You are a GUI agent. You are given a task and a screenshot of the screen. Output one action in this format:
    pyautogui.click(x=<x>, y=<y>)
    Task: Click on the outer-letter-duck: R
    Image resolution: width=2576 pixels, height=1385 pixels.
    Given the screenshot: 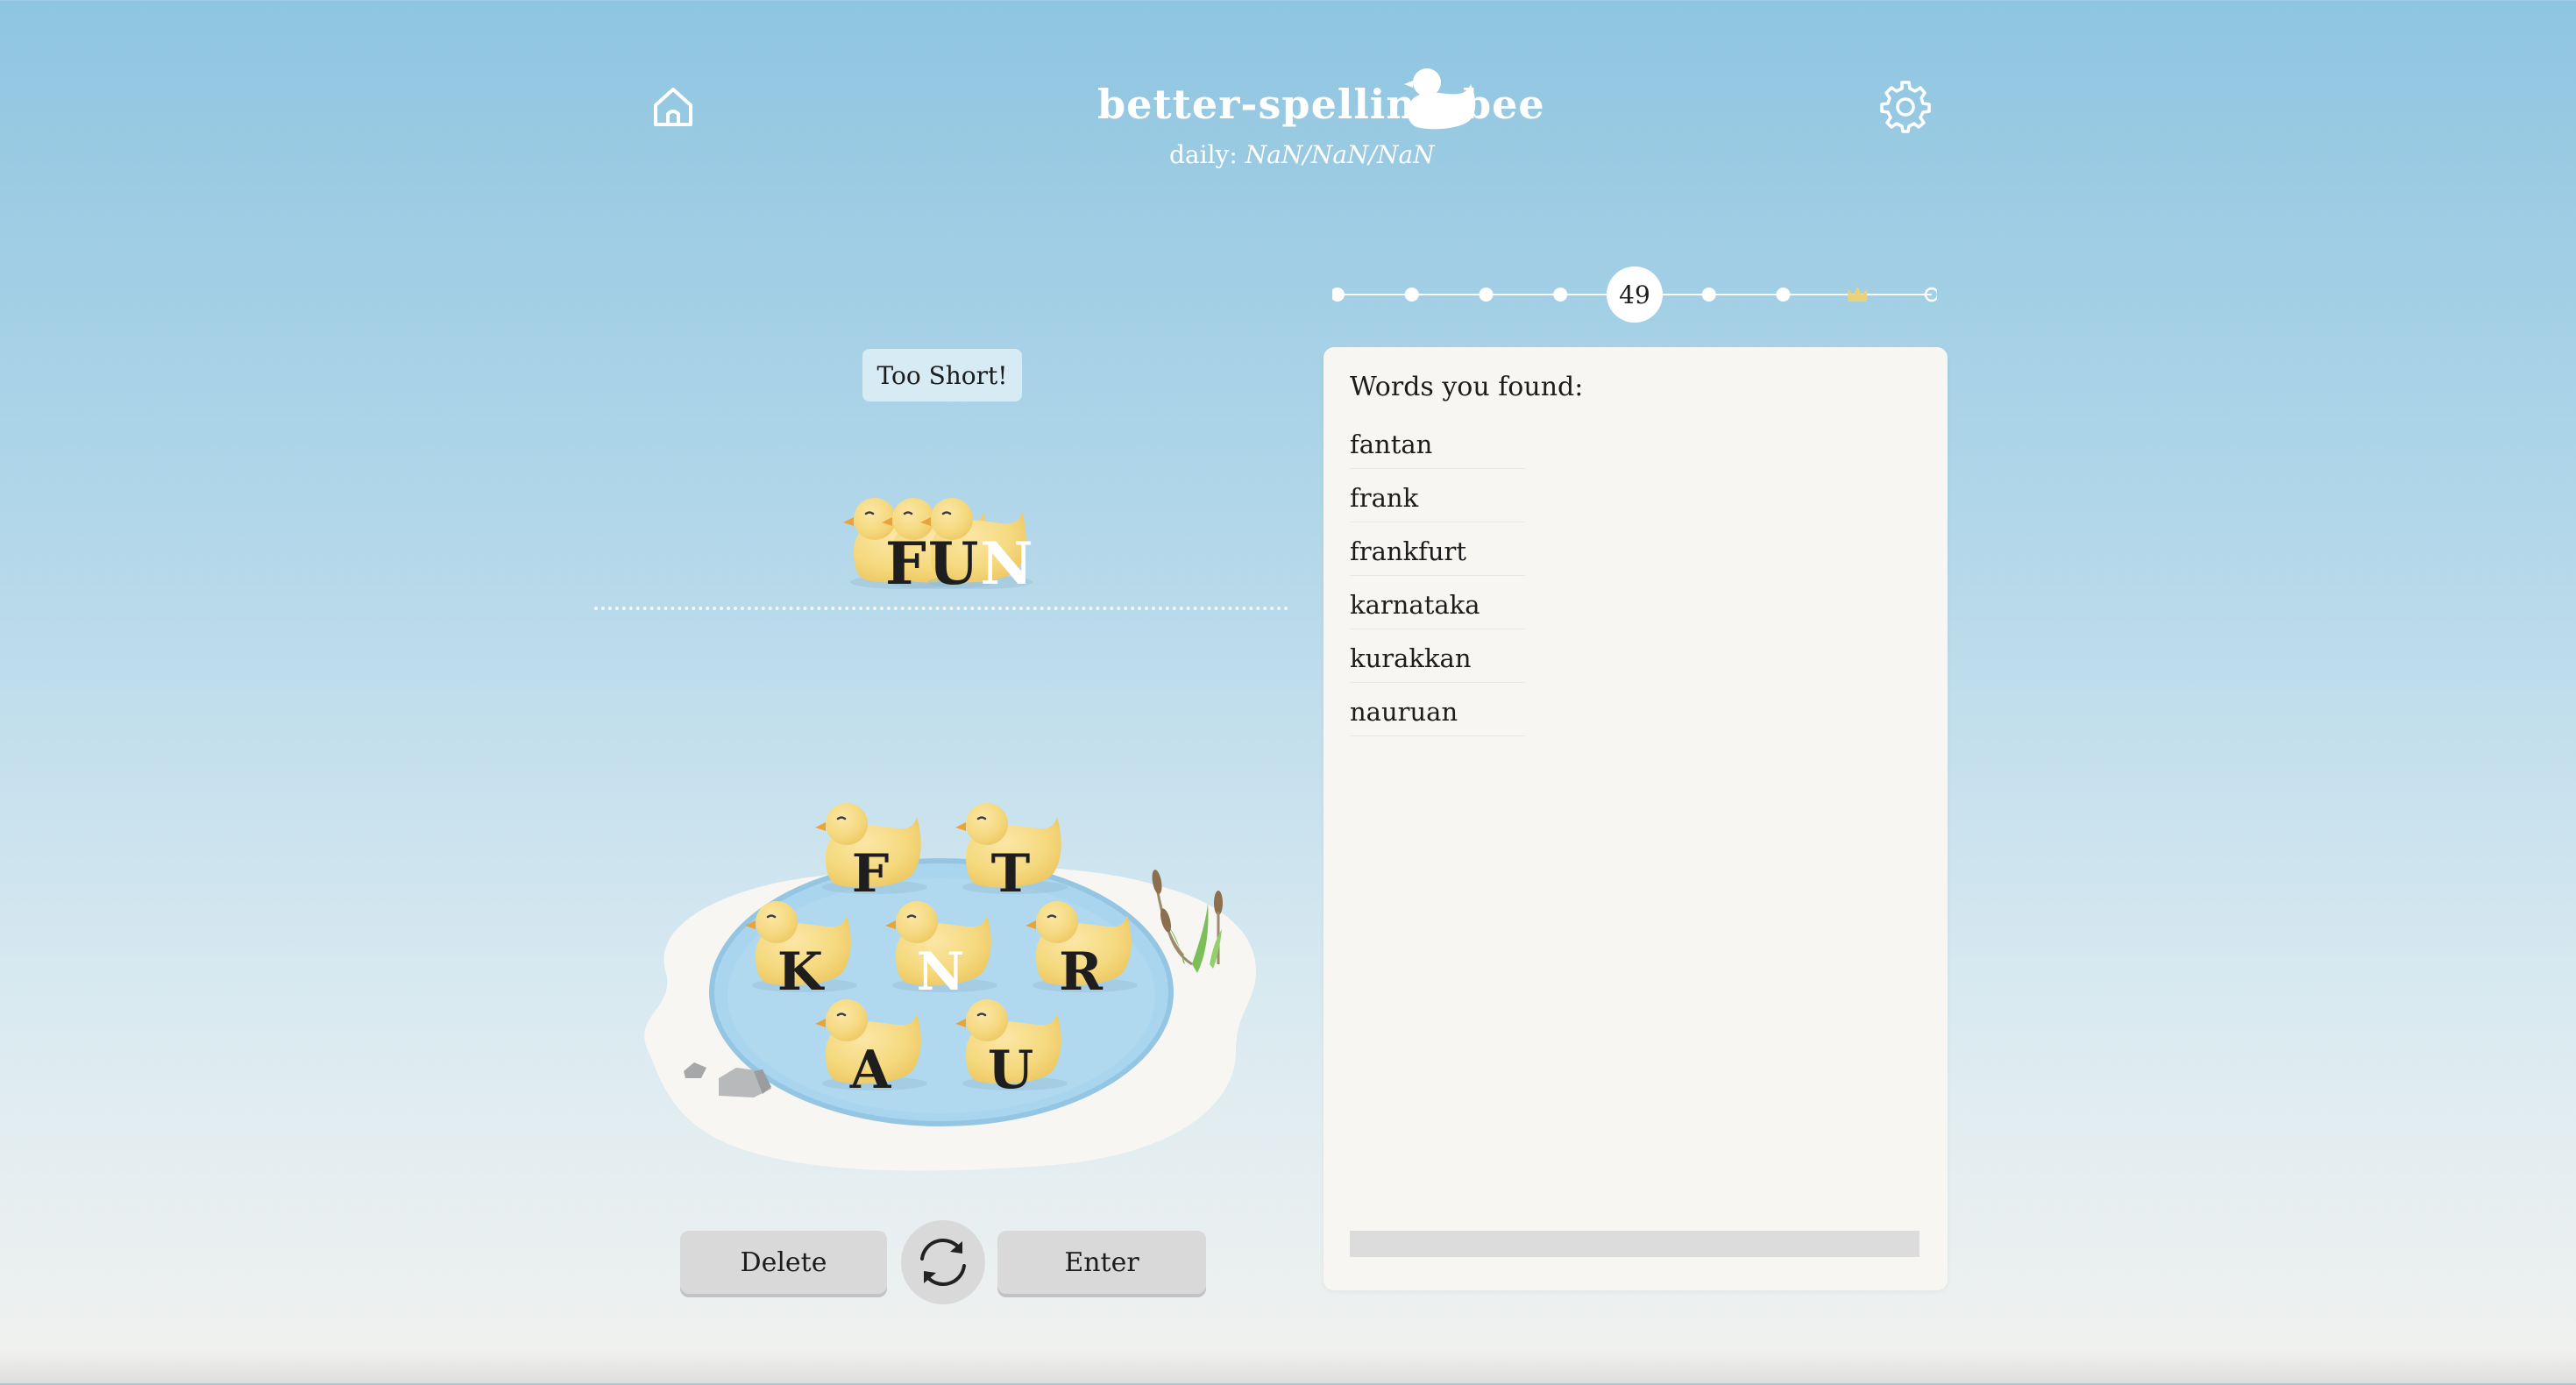 What is the action you would take?
    pyautogui.click(x=1081, y=949)
    